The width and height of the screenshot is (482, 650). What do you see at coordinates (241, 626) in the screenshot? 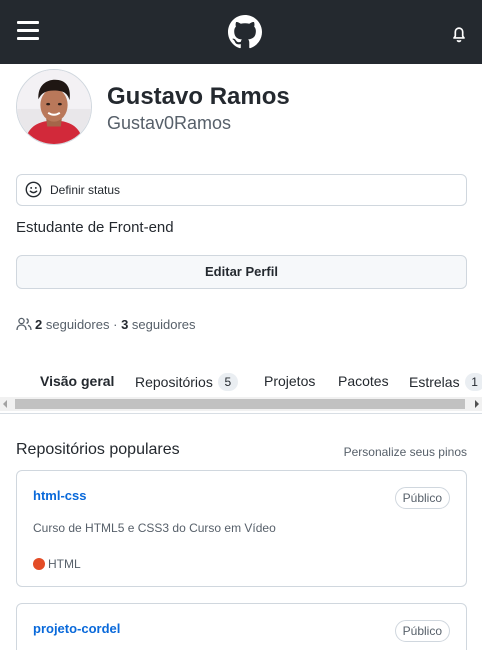
I see `repo-card: projeto-cordel Público` at bounding box center [241, 626].